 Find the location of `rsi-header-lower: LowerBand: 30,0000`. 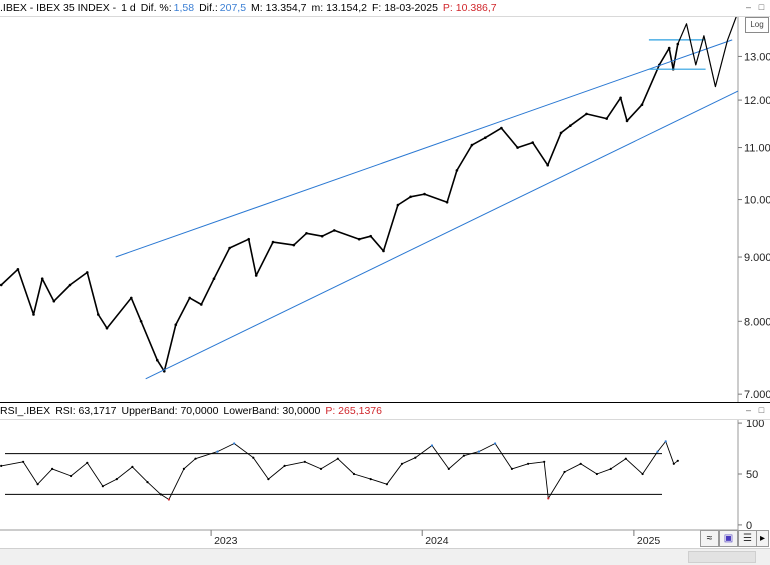

rsi-header-lower: LowerBand: 30,0000 is located at coordinates (272, 411).